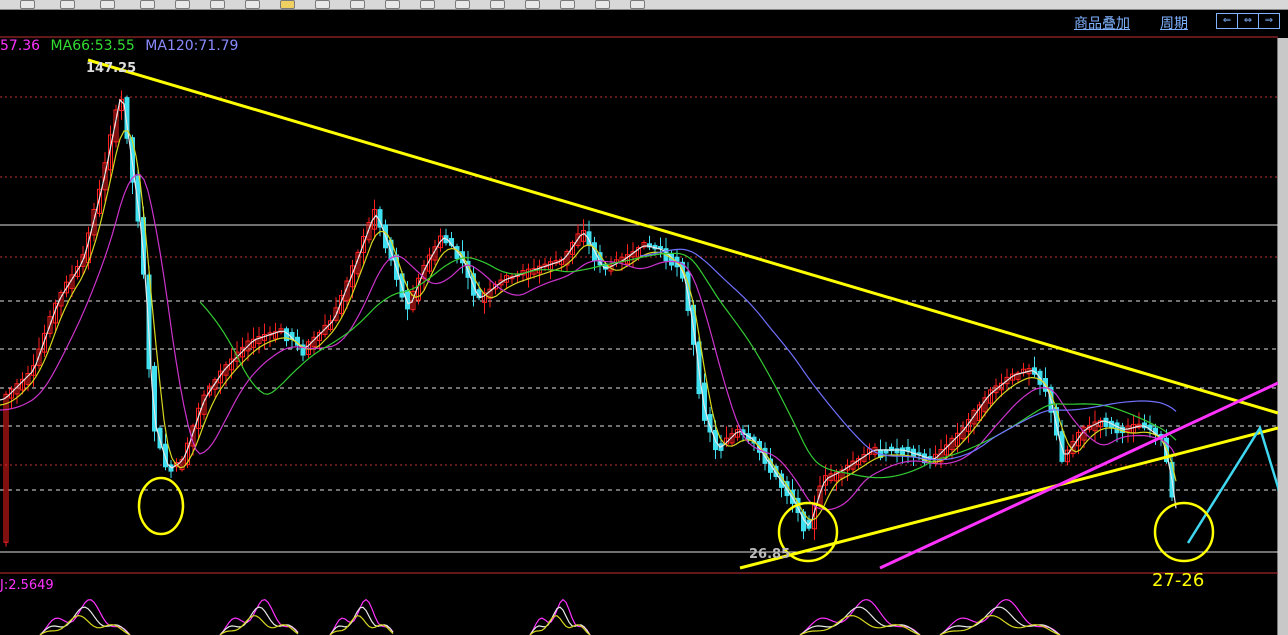 The image size is (1288, 635). Describe the element at coordinates (27, 585) in the screenshot. I see `indicator-label: J:2.5649` at that location.